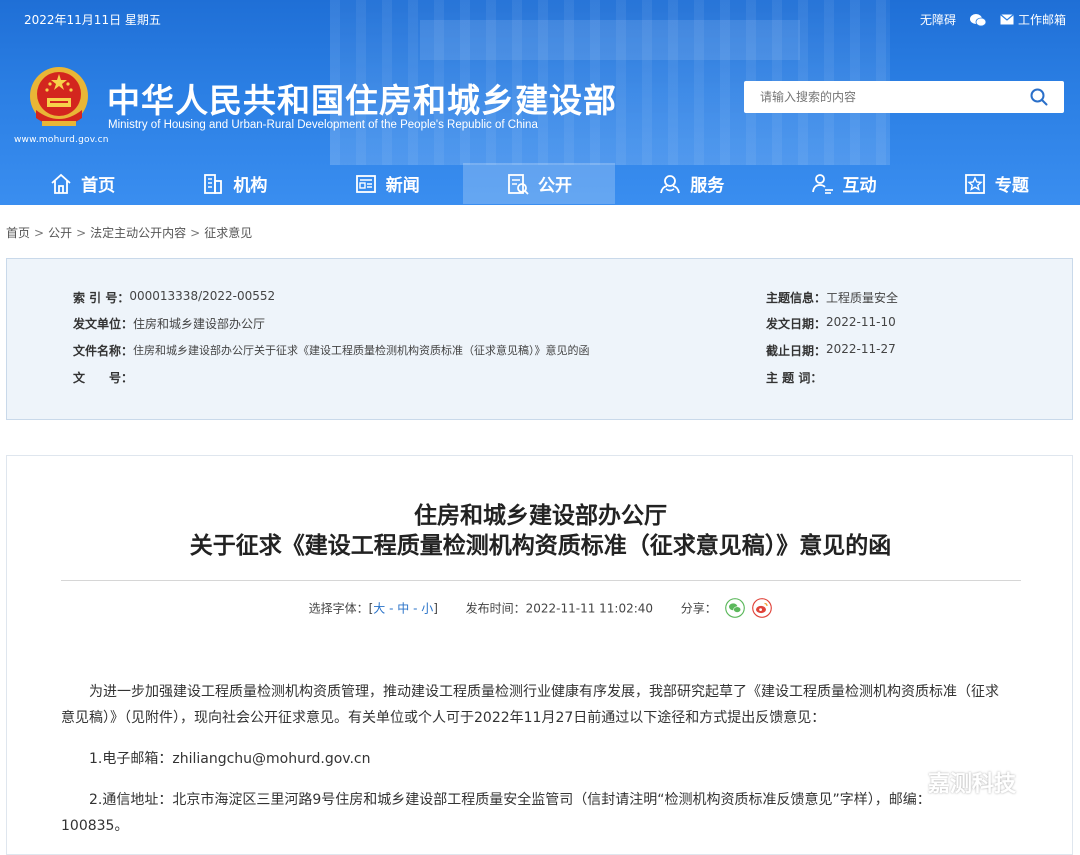 This screenshot has width=1080, height=855. What do you see at coordinates (762, 608) in the screenshot?
I see `weibo-share-icon` at bounding box center [762, 608].